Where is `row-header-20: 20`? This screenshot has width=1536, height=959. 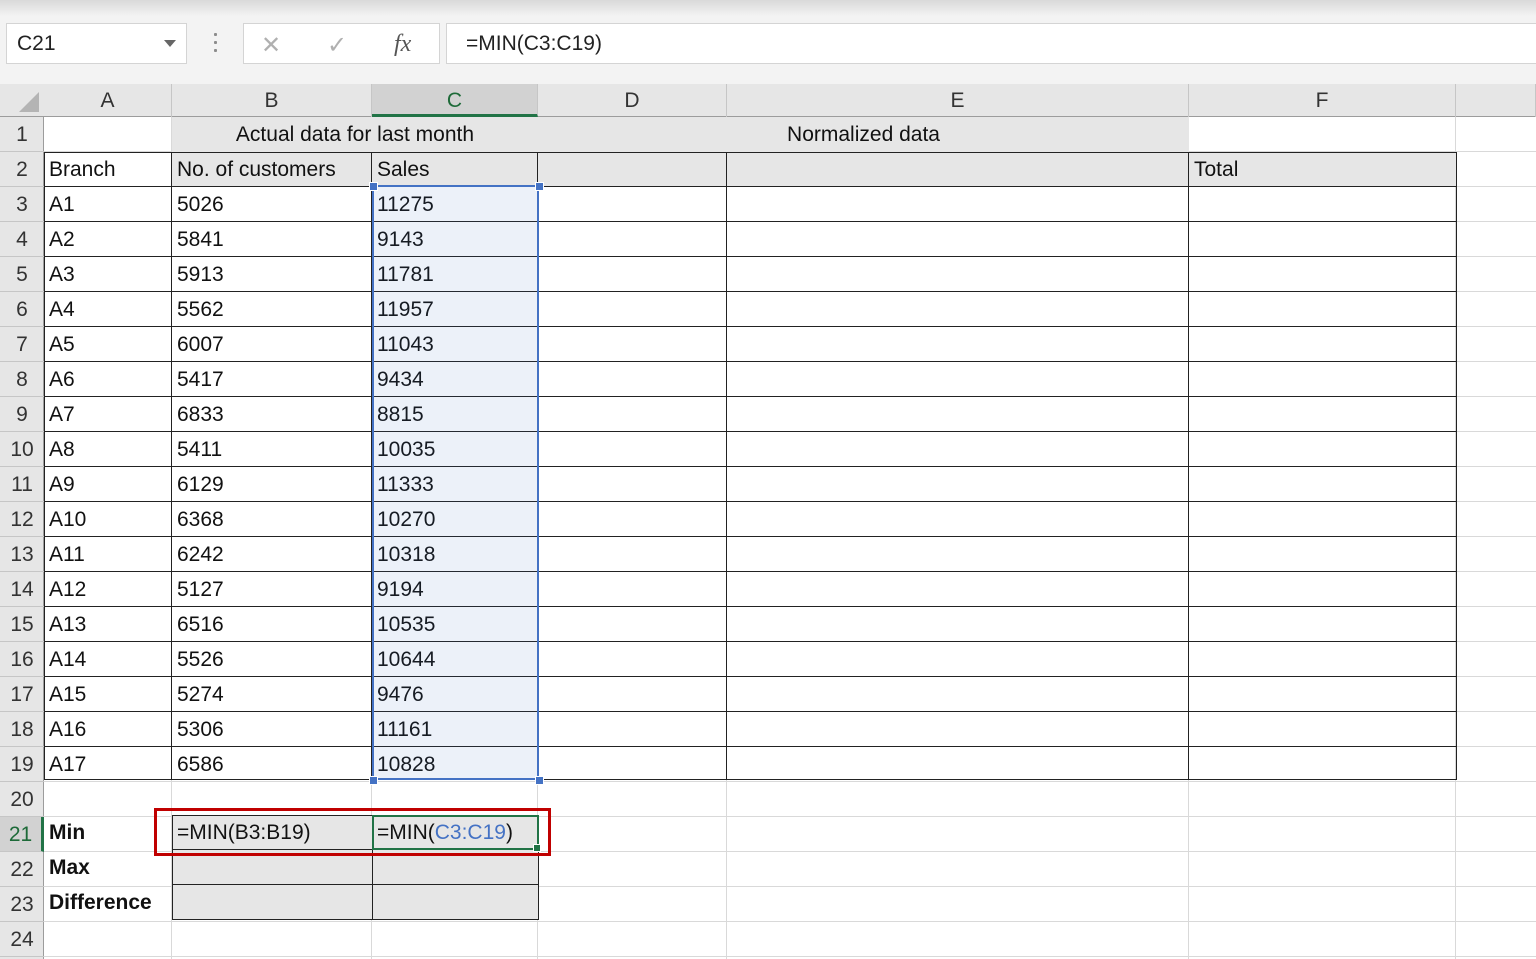
row-header-20: 20 is located at coordinates (22, 799).